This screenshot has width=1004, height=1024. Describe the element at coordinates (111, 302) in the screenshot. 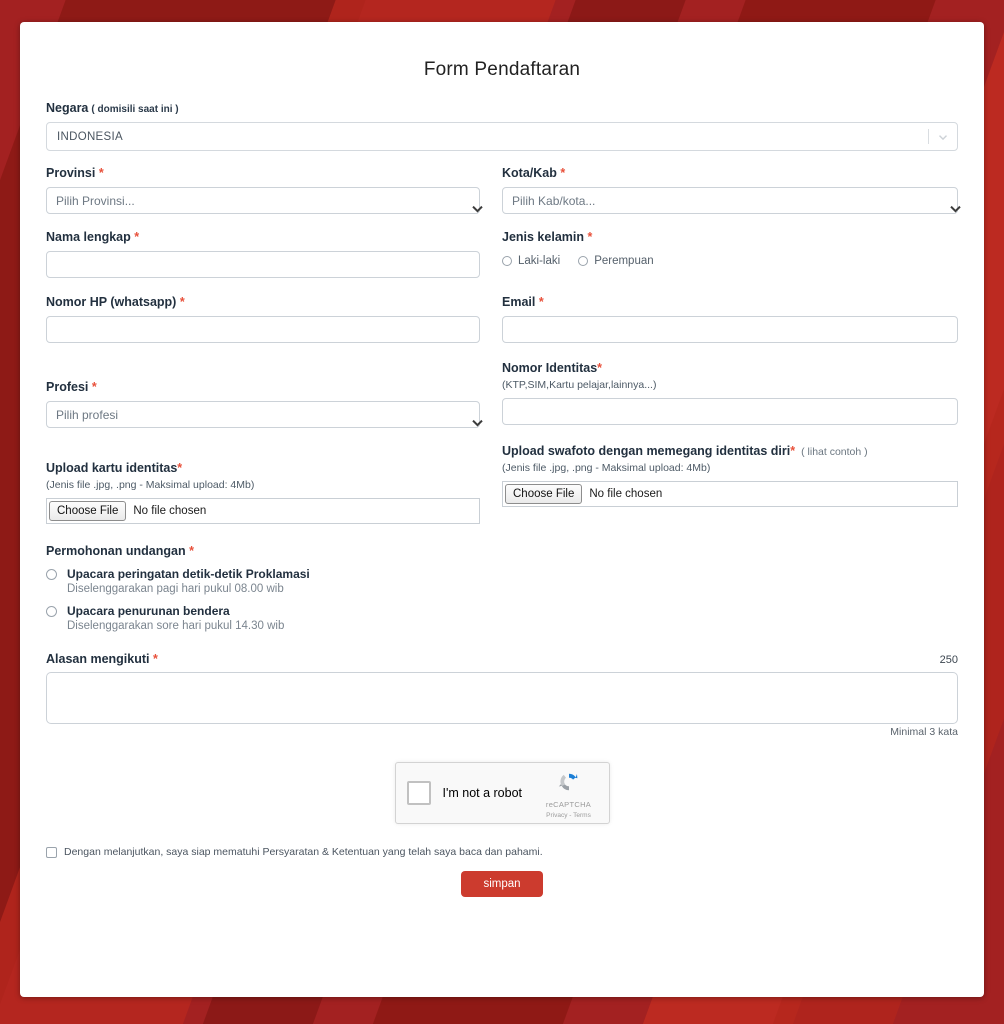

I see `label-nomor-hp-text: Nomor HP (whatsapp)` at that location.